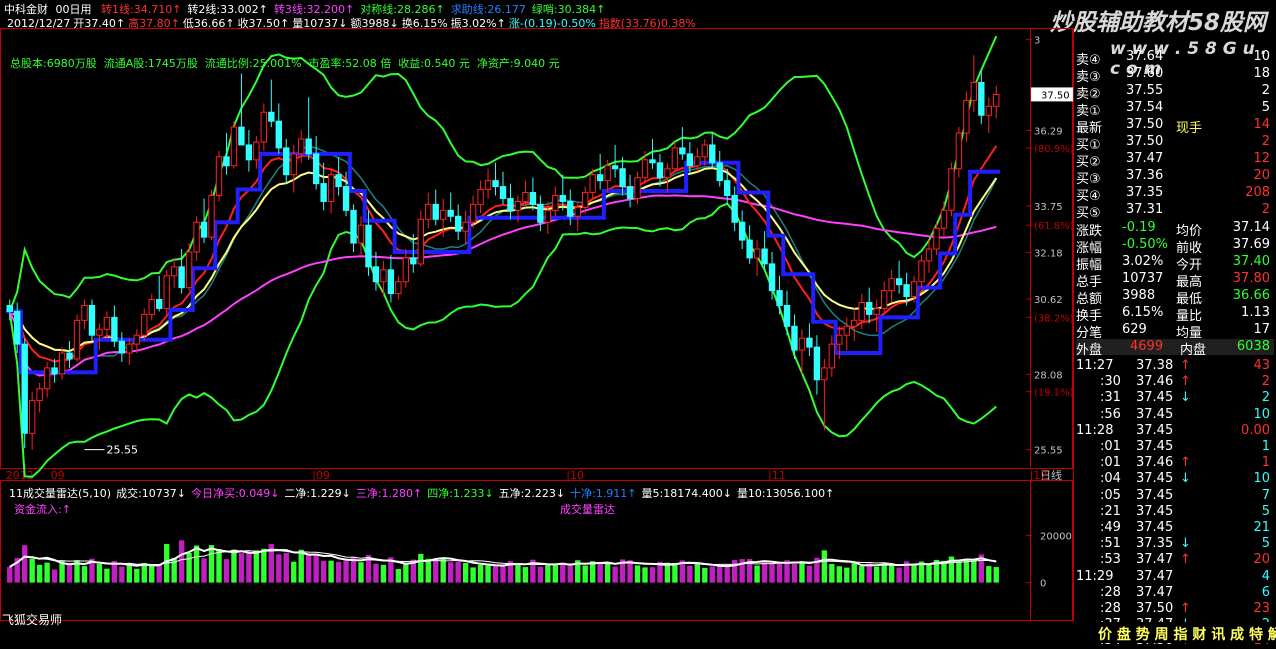  I want to click on stat-value: -0.50%, so click(1145, 244).